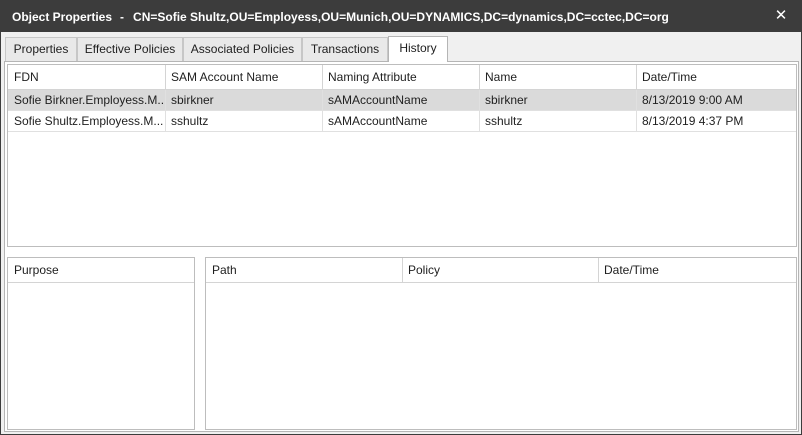 The width and height of the screenshot is (802, 435). What do you see at coordinates (101, 343) in the screenshot?
I see `purpose-list: Purpose` at bounding box center [101, 343].